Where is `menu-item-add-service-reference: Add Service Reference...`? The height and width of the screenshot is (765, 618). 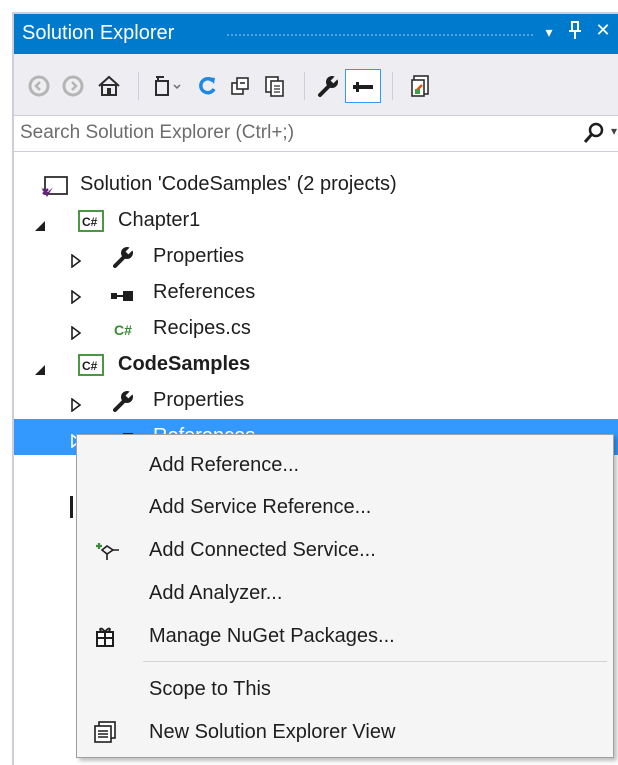 menu-item-add-service-reference: Add Service Reference... is located at coordinates (345, 507).